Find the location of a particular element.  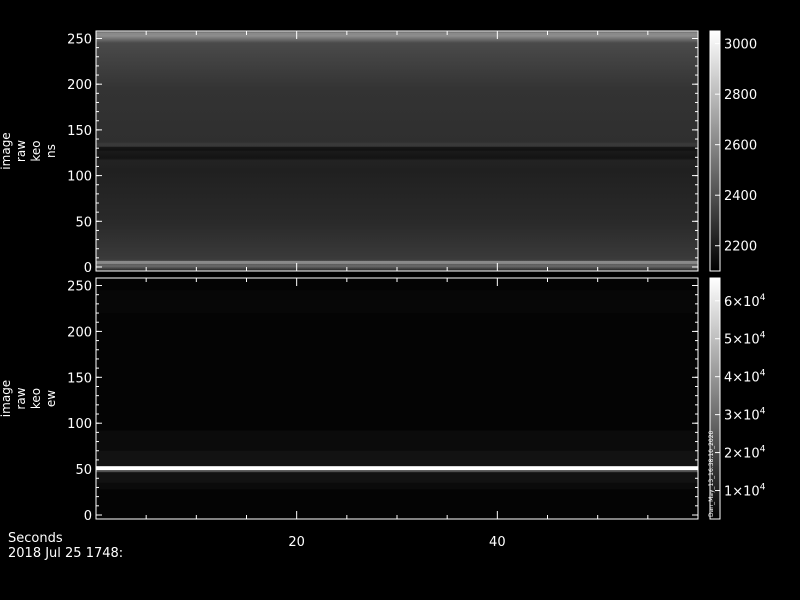

colorbar-tick-label: 2600 is located at coordinates (740, 146).